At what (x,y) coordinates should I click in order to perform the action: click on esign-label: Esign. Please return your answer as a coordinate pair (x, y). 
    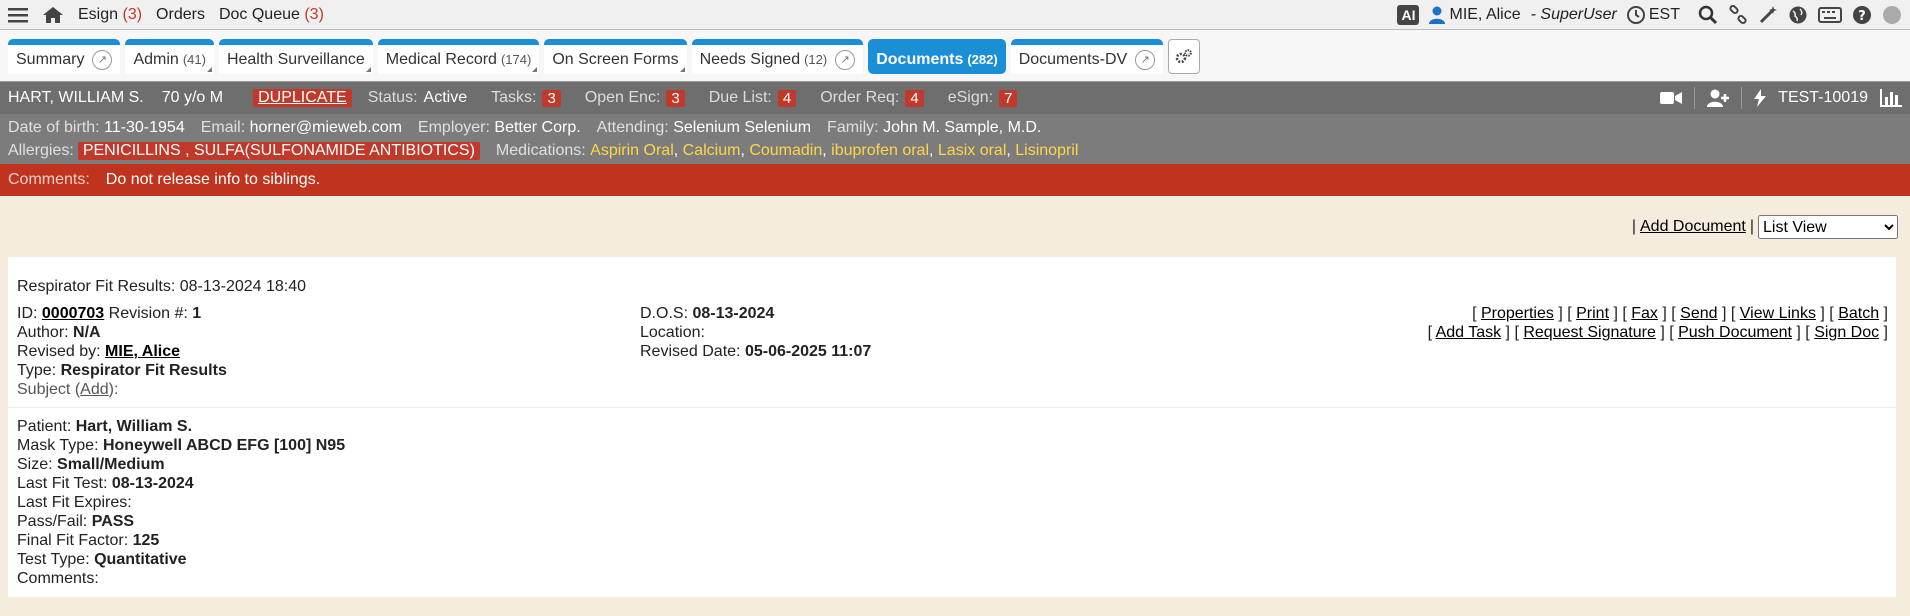
    Looking at the image, I should click on (98, 14).